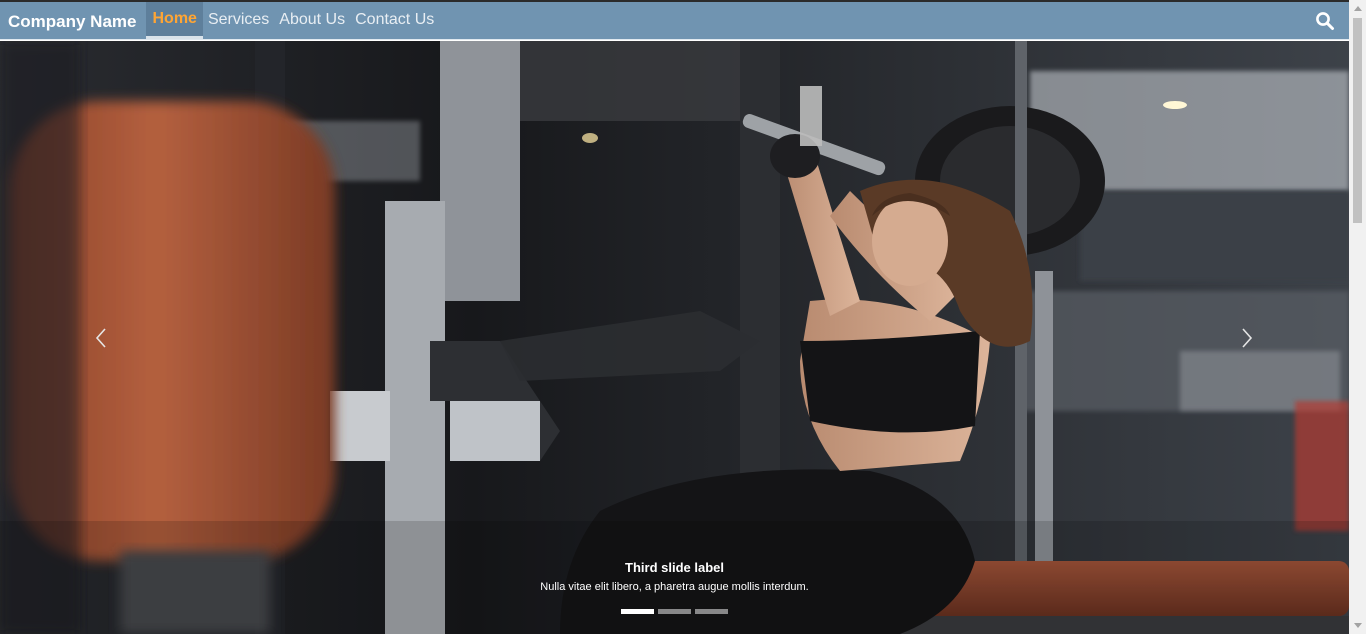  I want to click on carousel-prev-button, so click(101, 338).